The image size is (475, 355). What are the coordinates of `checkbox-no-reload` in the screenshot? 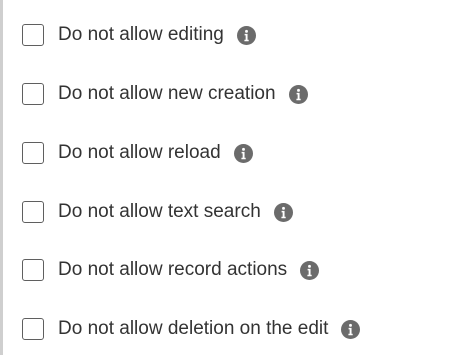 It's located at (33, 153).